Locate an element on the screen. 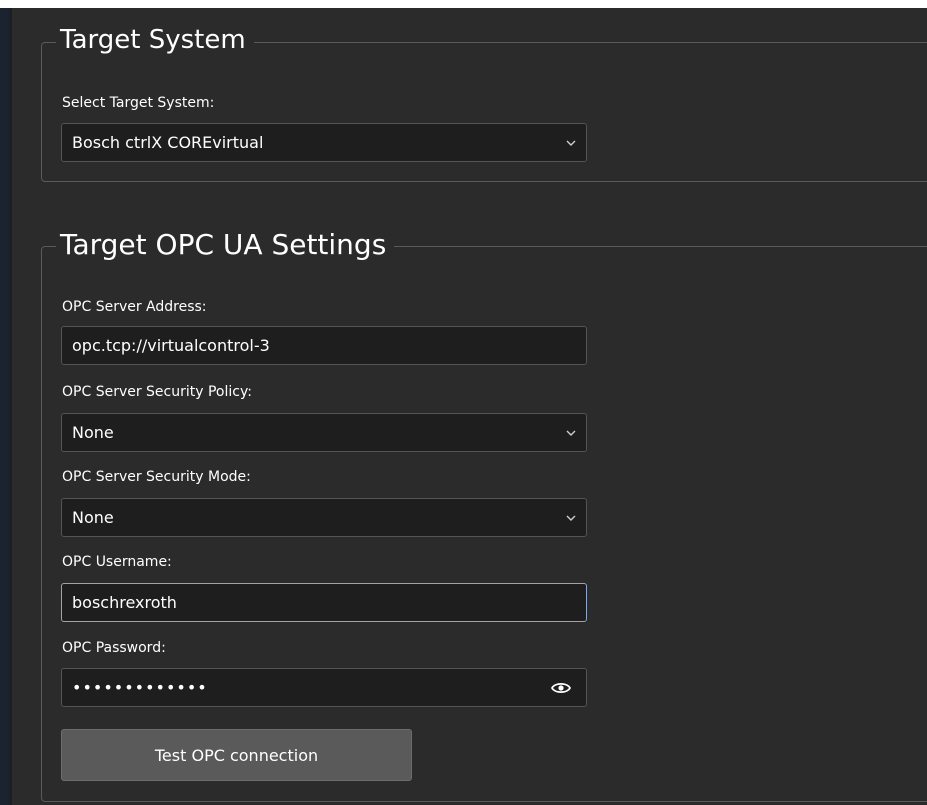 The width and height of the screenshot is (927, 805). security-mode-label: OPC Server Security Mode: is located at coordinates (156, 477).